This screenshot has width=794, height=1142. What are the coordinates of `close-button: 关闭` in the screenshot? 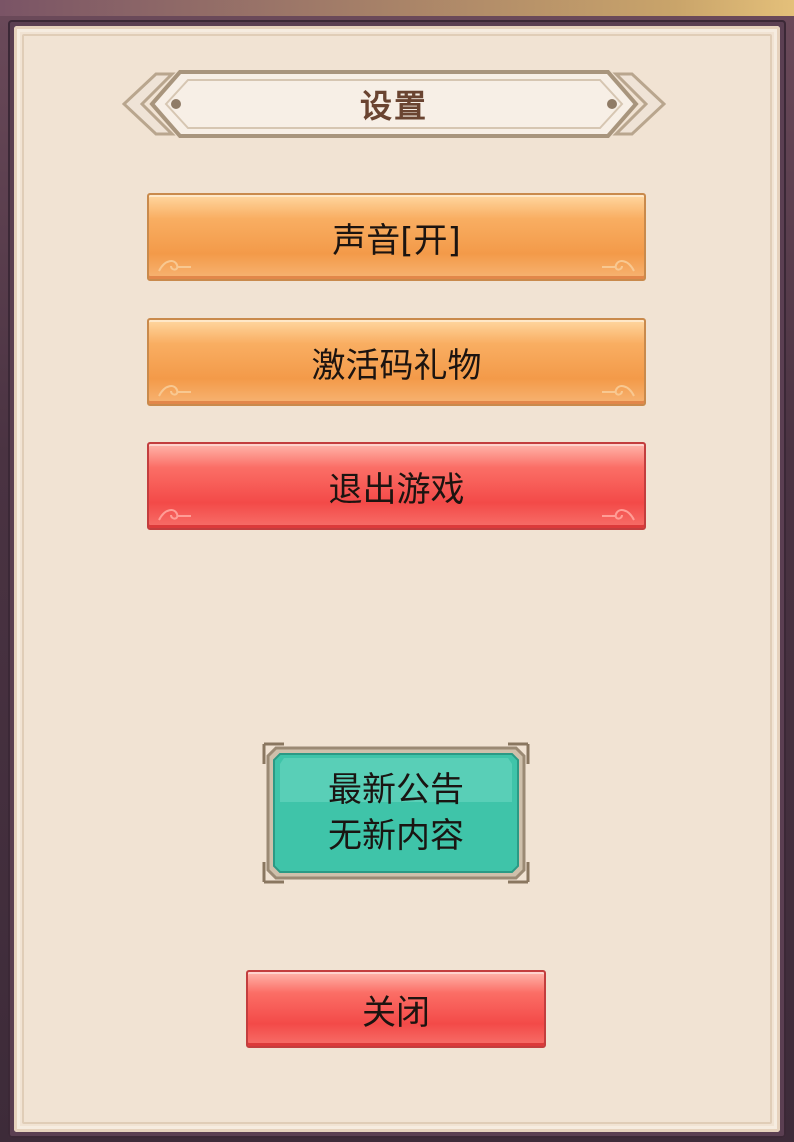 It's located at (396, 1009).